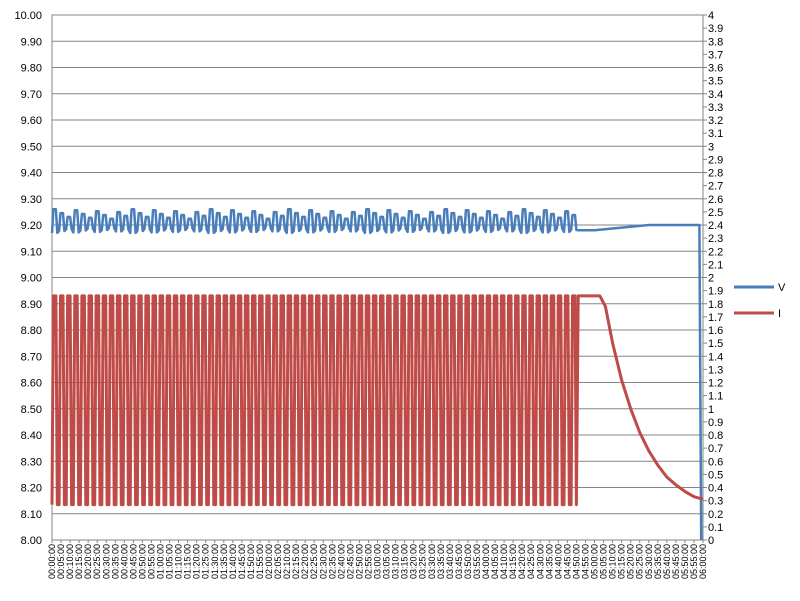  I want to click on y-right-tick-label: 2.8, so click(715, 174).